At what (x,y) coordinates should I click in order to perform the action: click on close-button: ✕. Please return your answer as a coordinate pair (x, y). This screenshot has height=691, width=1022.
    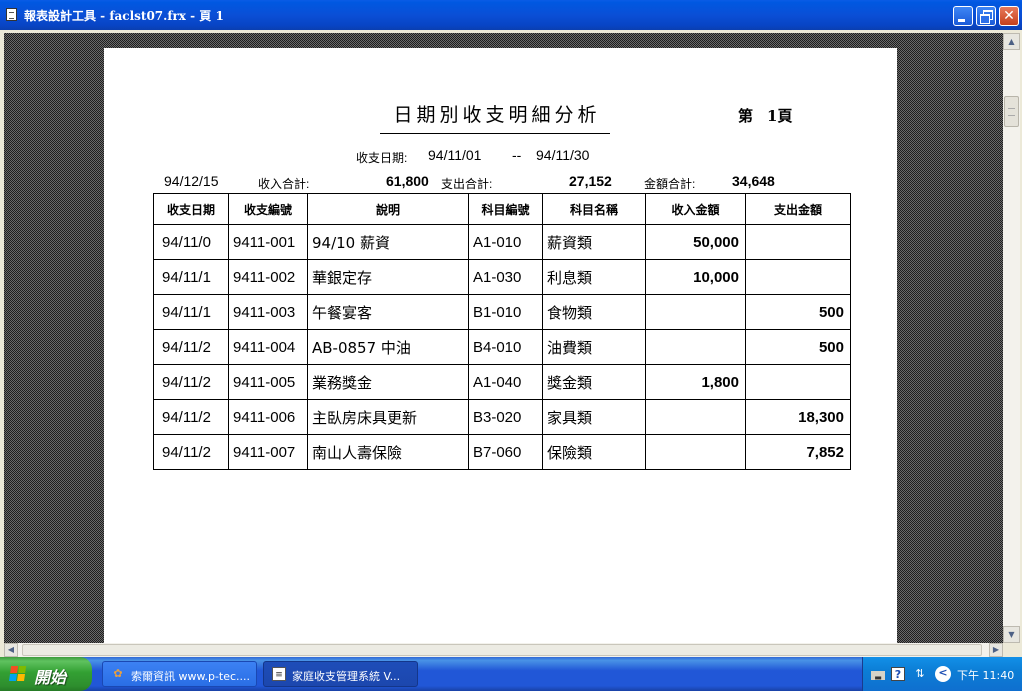
    Looking at the image, I should click on (1009, 16).